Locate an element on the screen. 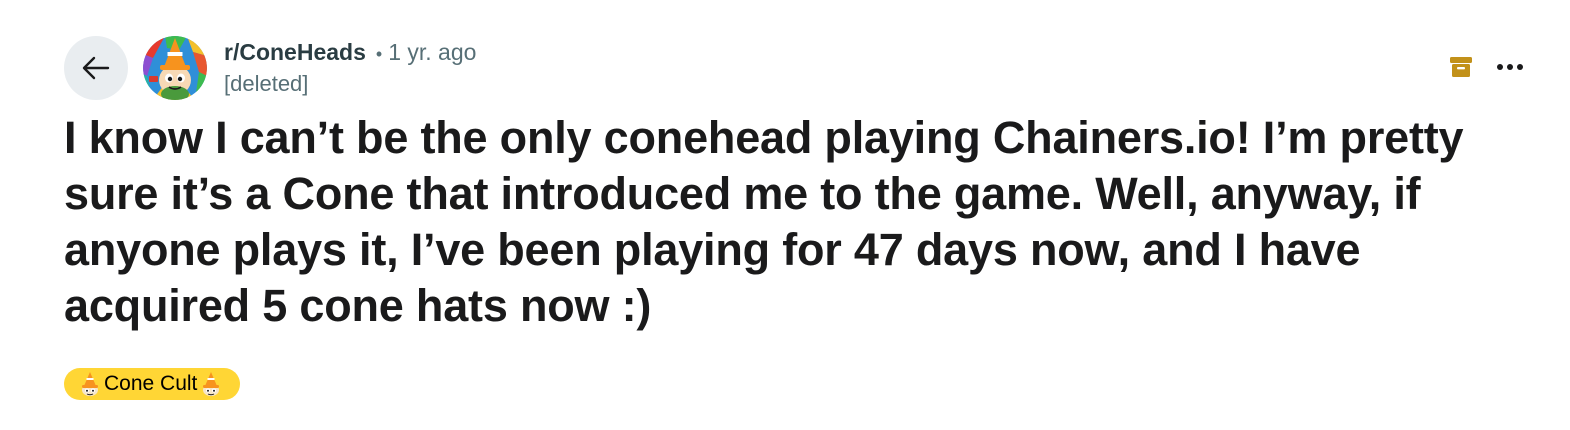 This screenshot has height=430, width=1570. post-actions is located at coordinates (1487, 67).